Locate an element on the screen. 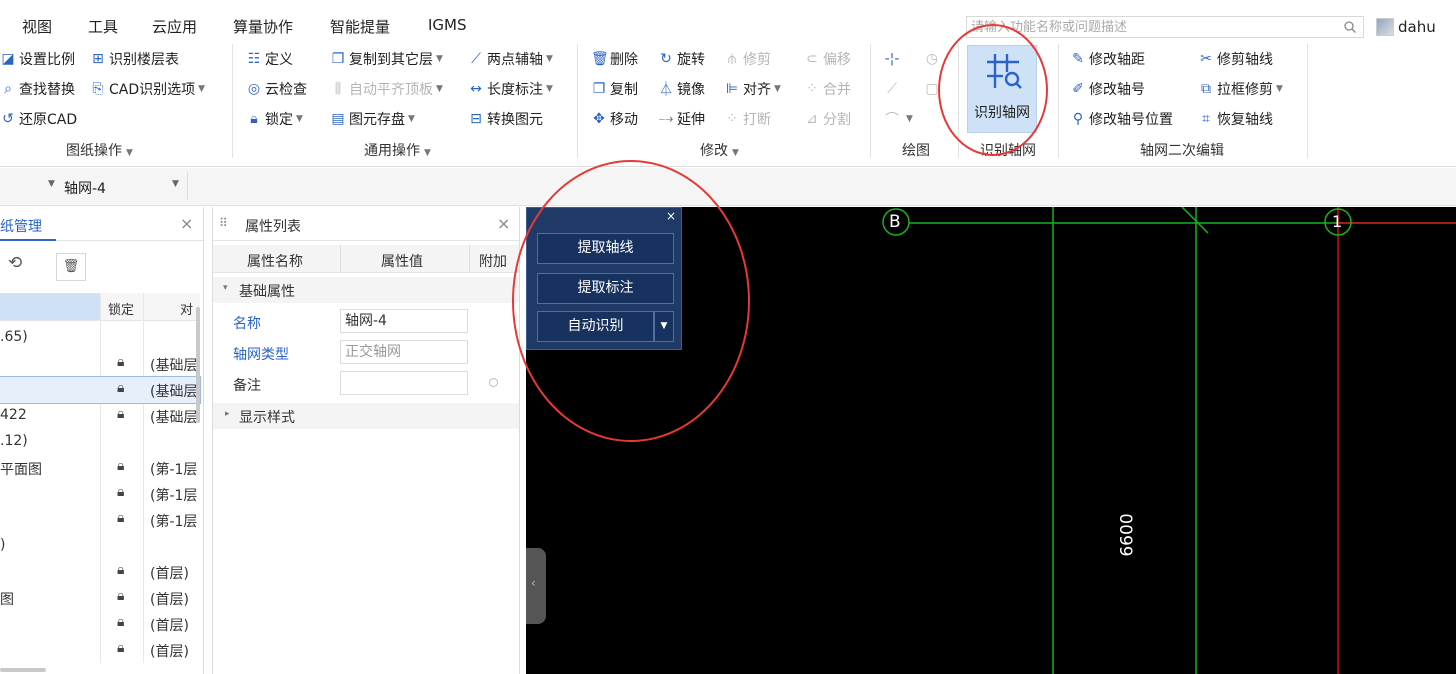  recognize-floor-table-button: ⊞ 识别楼层表 is located at coordinates (134, 59).